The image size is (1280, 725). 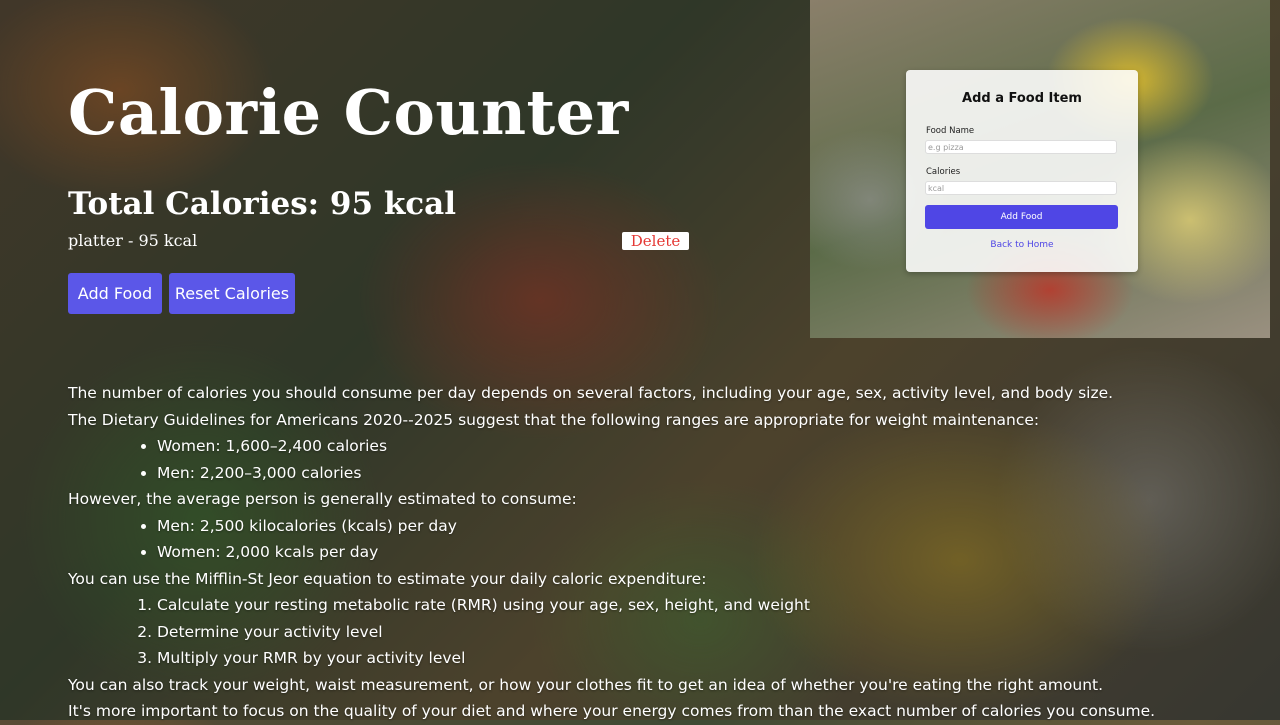 What do you see at coordinates (712, 632) in the screenshot?
I see `list-item: Determine your activity level` at bounding box center [712, 632].